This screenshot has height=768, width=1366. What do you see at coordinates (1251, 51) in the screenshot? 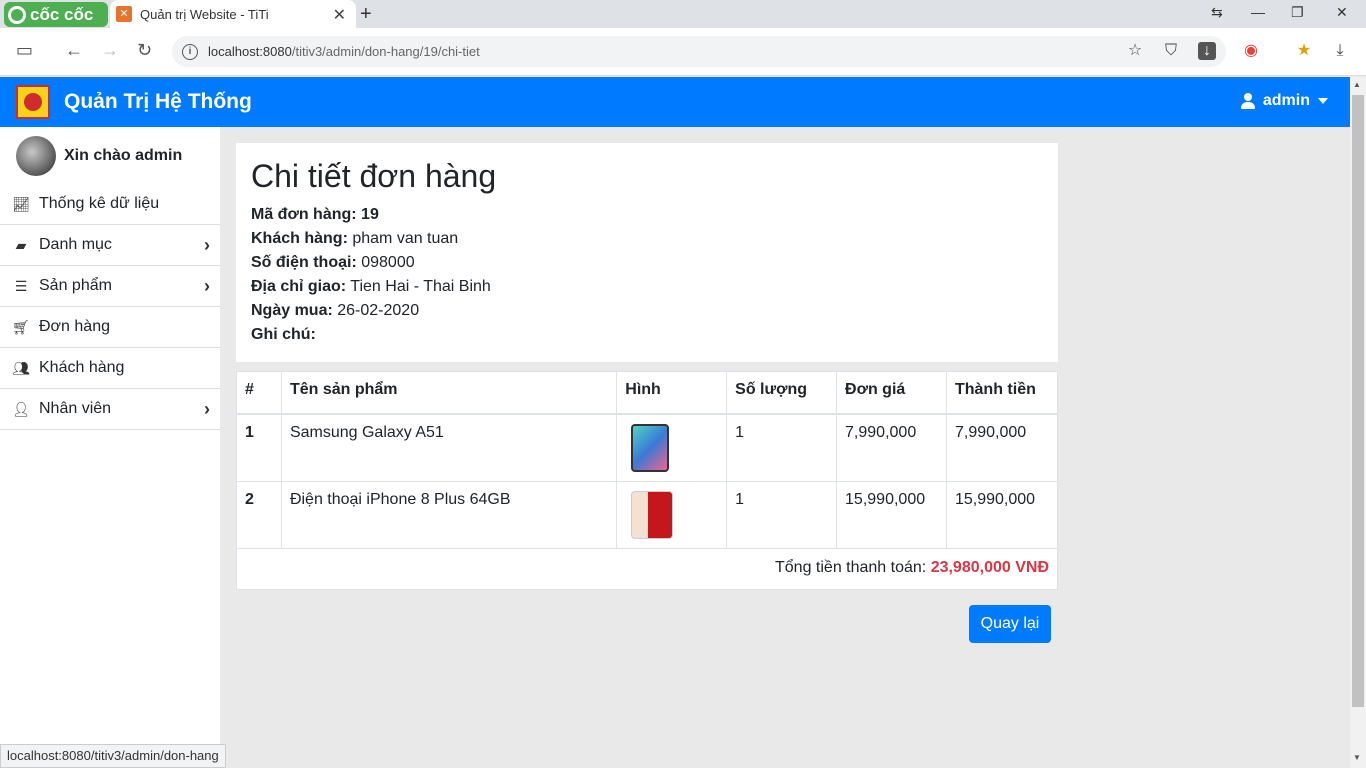
I see `extension-colorful-icon: ◉` at bounding box center [1251, 51].